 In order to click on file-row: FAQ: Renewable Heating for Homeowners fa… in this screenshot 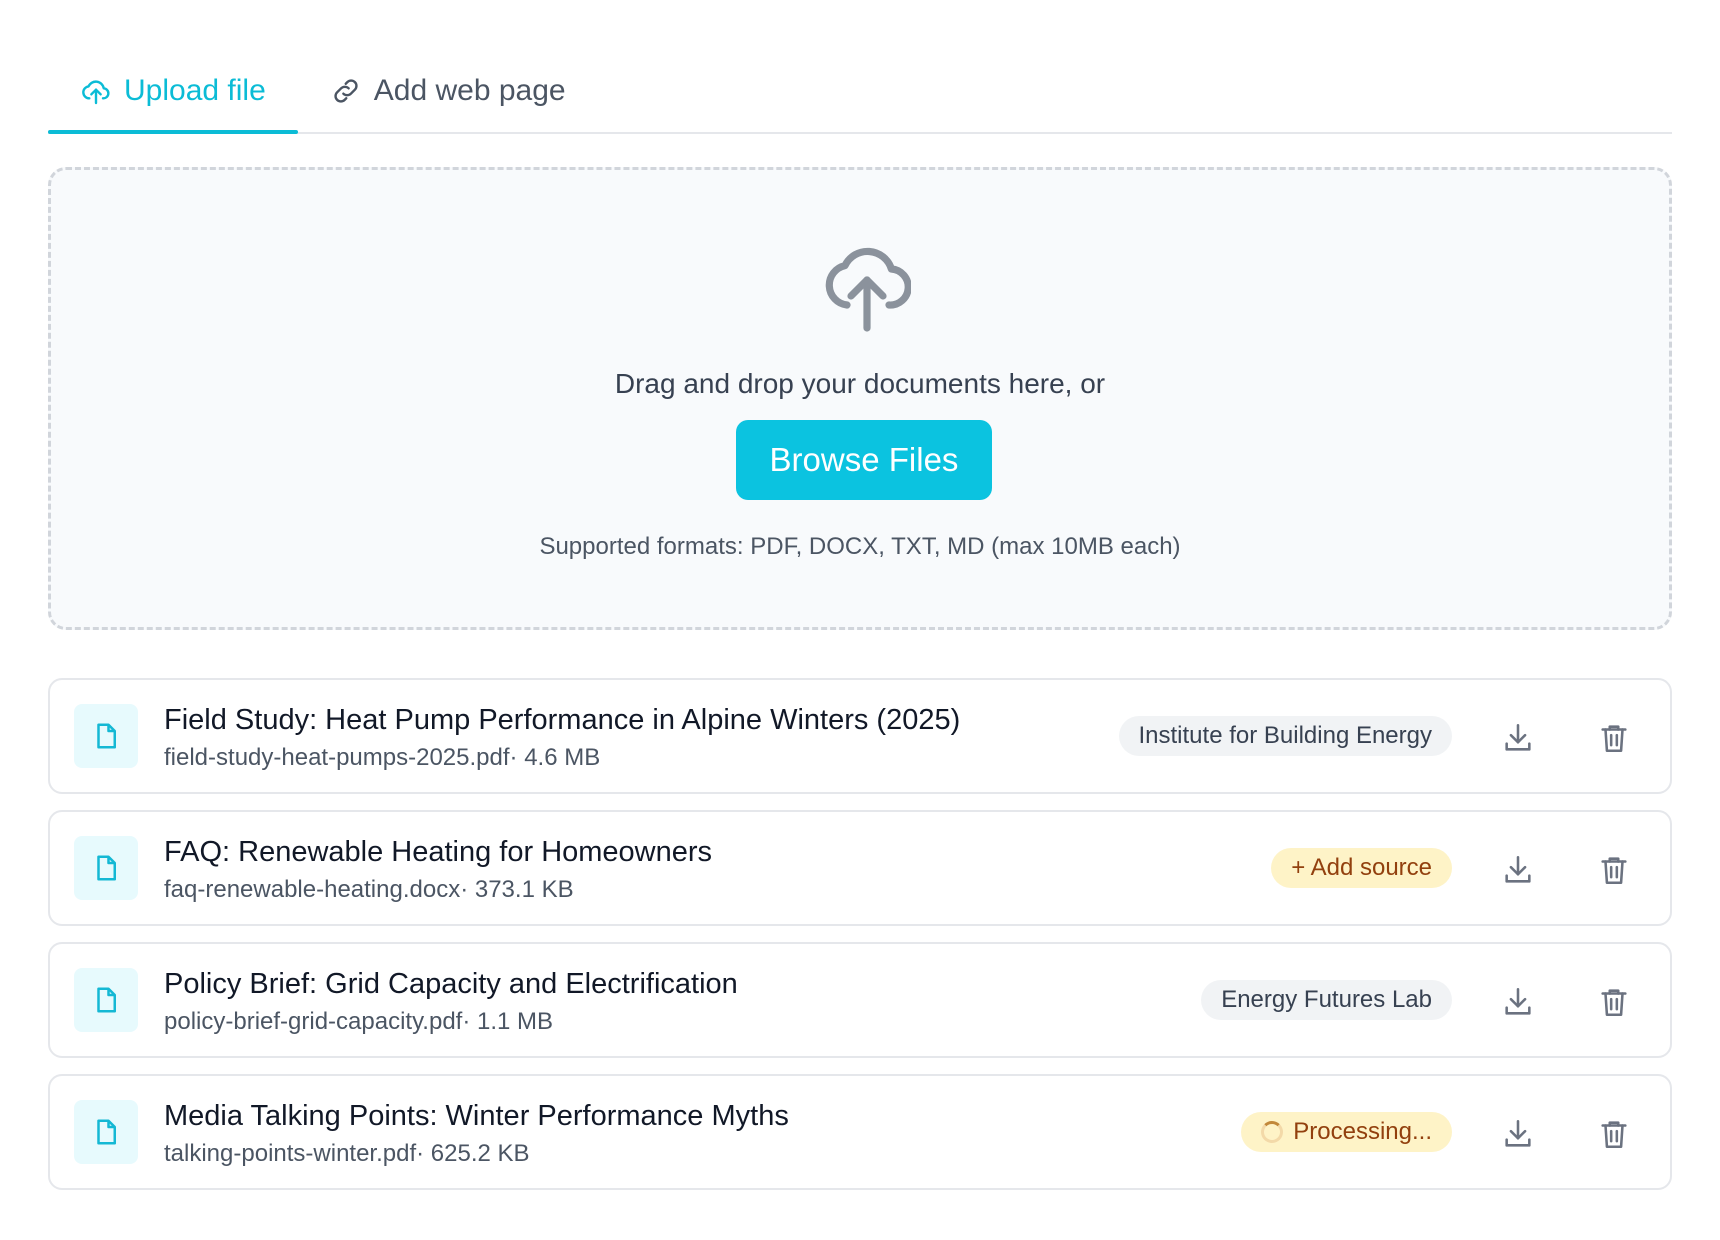, I will do `click(860, 868)`.